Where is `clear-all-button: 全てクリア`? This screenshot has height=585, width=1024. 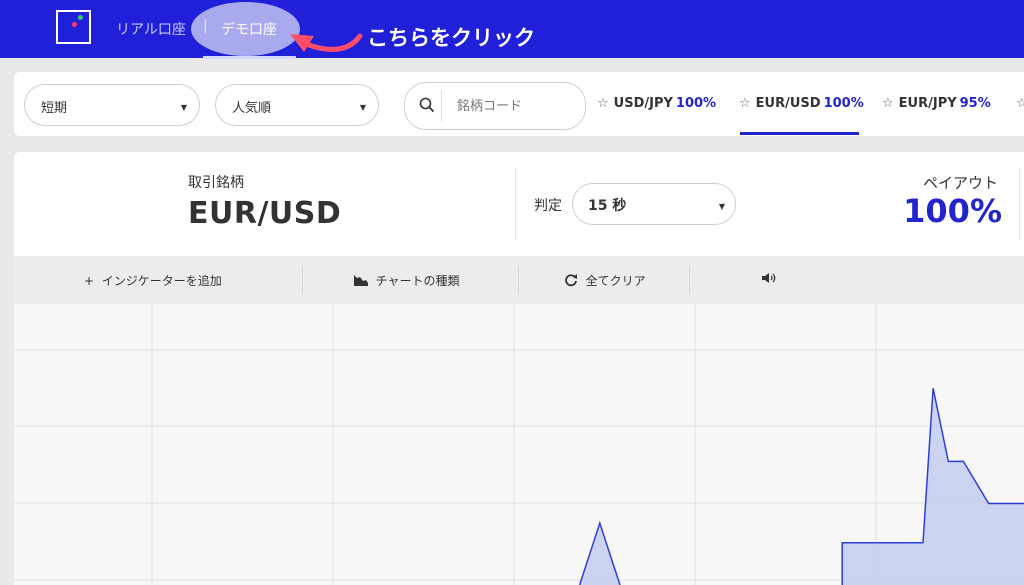 clear-all-button: 全てクリア is located at coordinates (605, 280).